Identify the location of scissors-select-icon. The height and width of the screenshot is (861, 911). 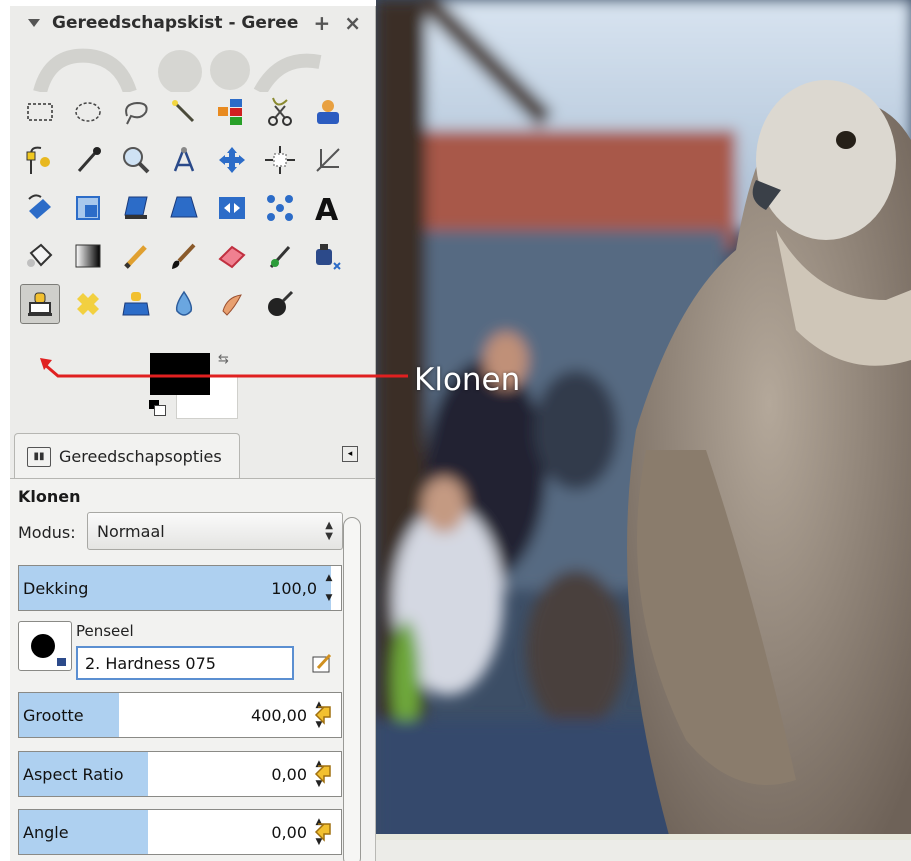
(280, 112).